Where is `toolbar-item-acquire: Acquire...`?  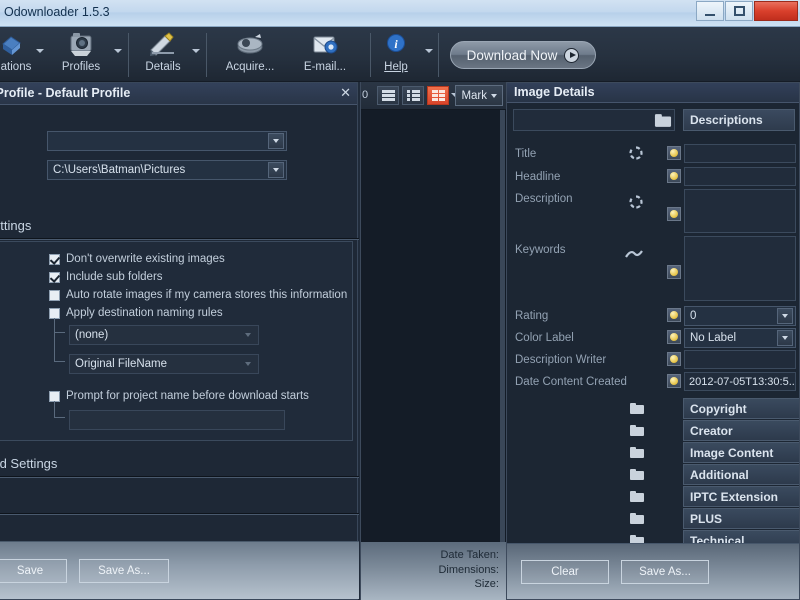 toolbar-item-acquire: Acquire... is located at coordinates (250, 54).